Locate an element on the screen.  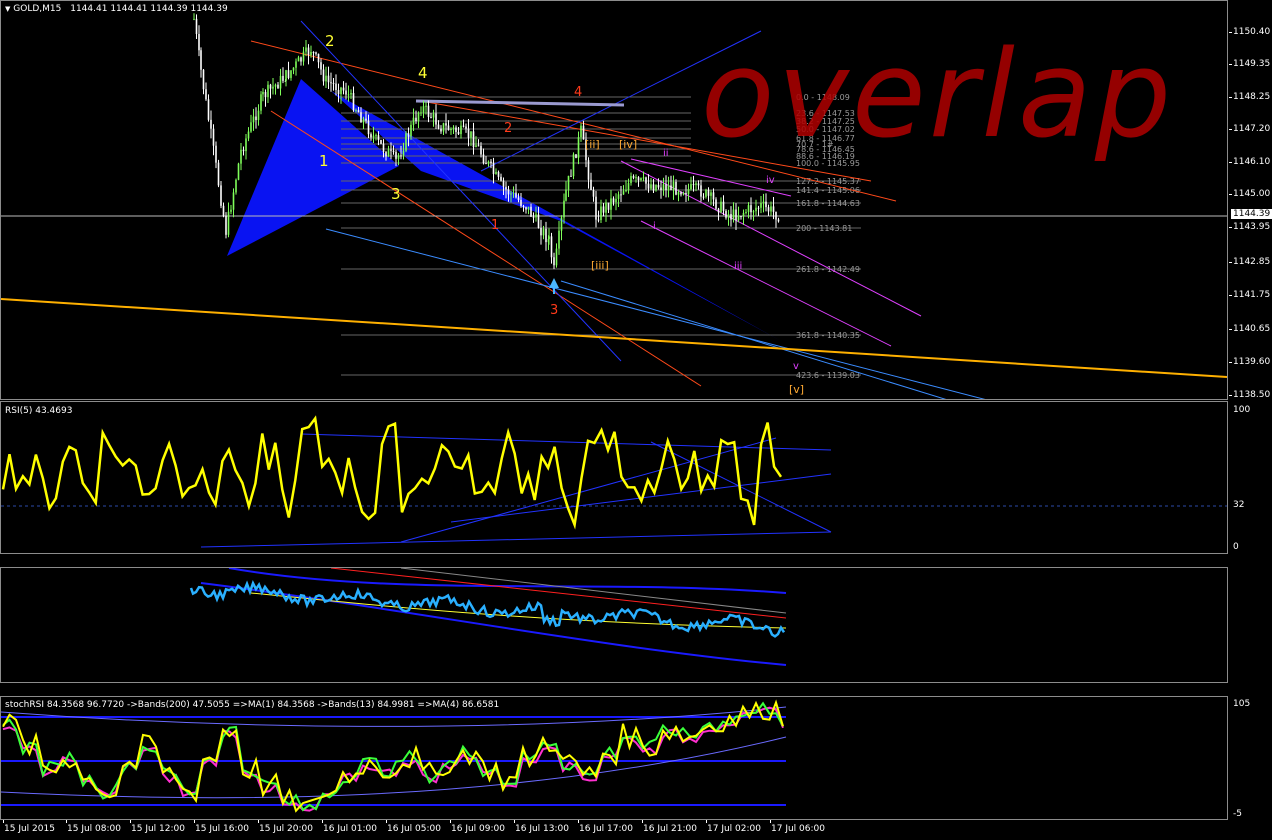
stochrsi-axis: 105 -5 is located at coordinates (1250, 758).